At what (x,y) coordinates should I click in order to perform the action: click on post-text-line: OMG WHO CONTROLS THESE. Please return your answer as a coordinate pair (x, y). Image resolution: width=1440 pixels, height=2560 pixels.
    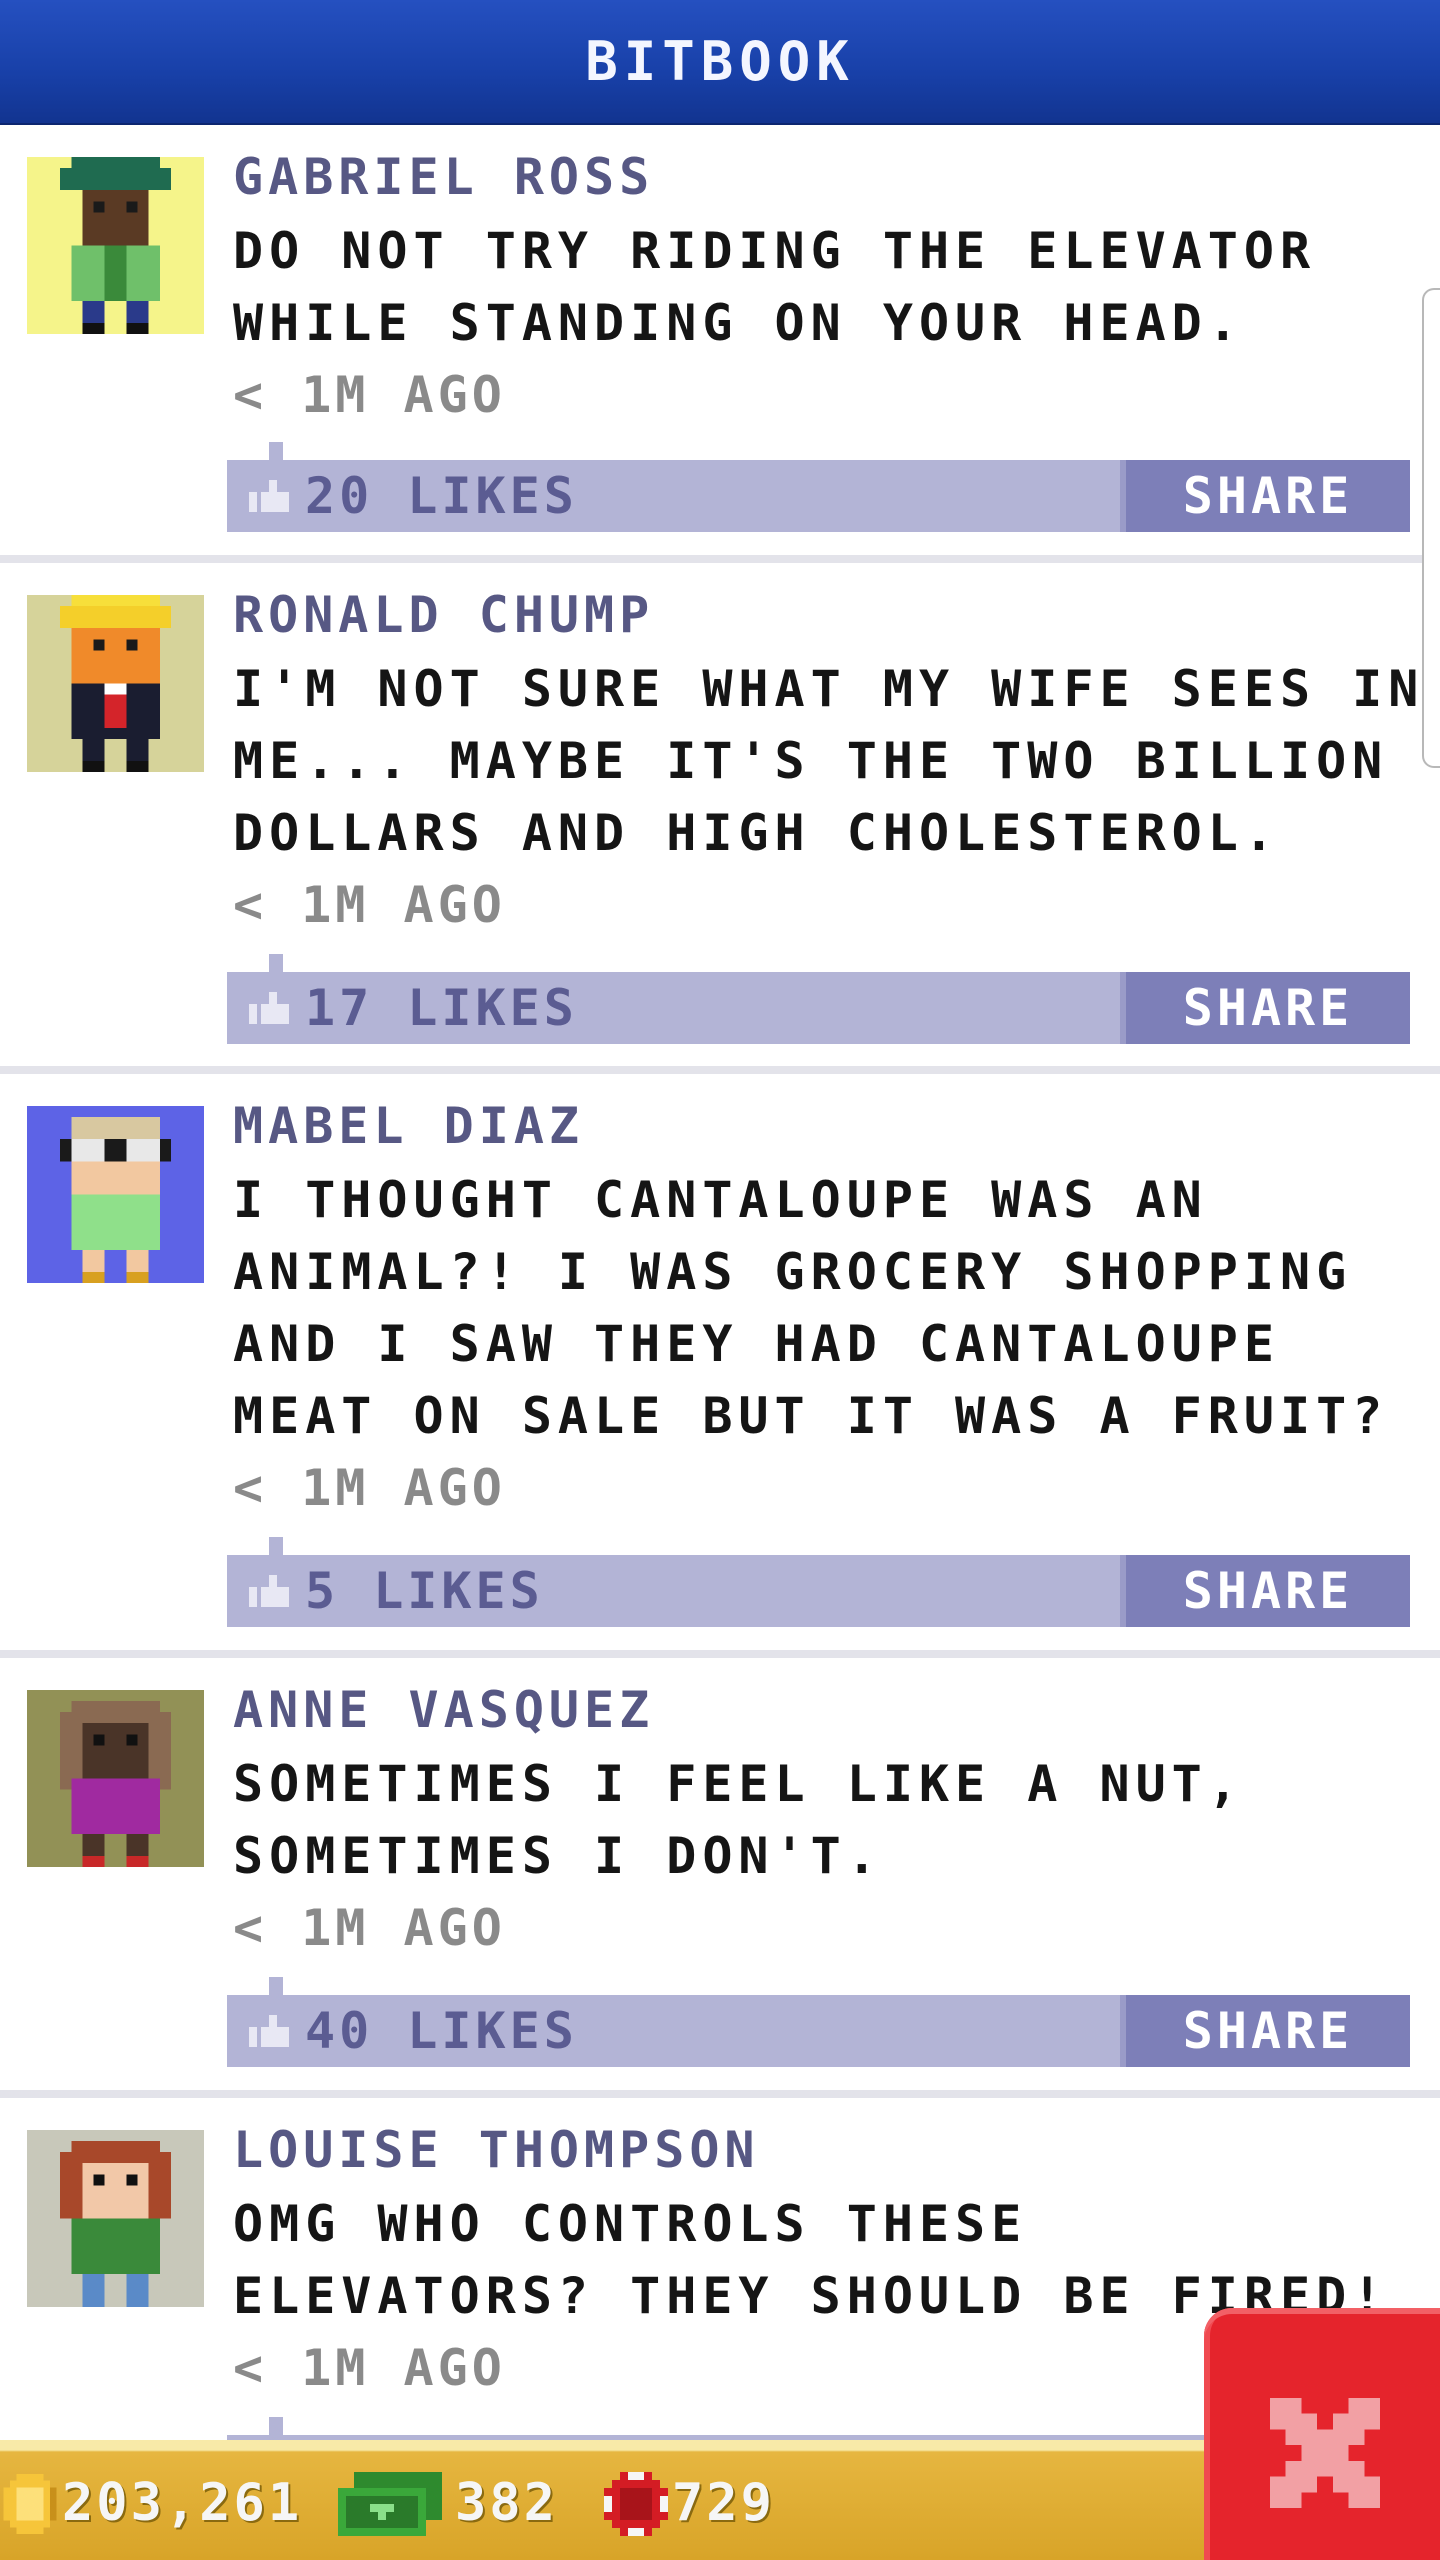
    Looking at the image, I should click on (630, 2224).